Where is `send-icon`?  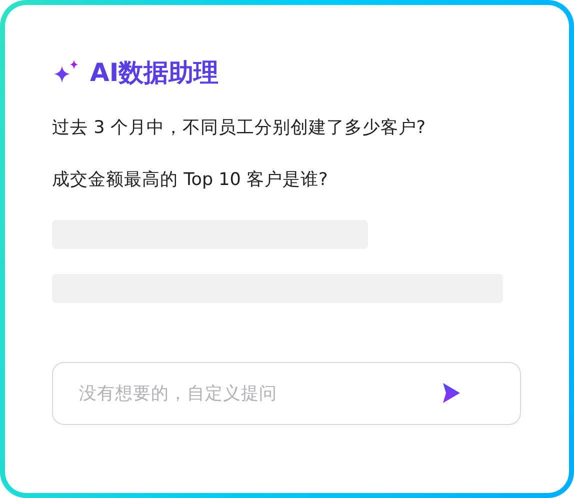
send-icon is located at coordinates (451, 393).